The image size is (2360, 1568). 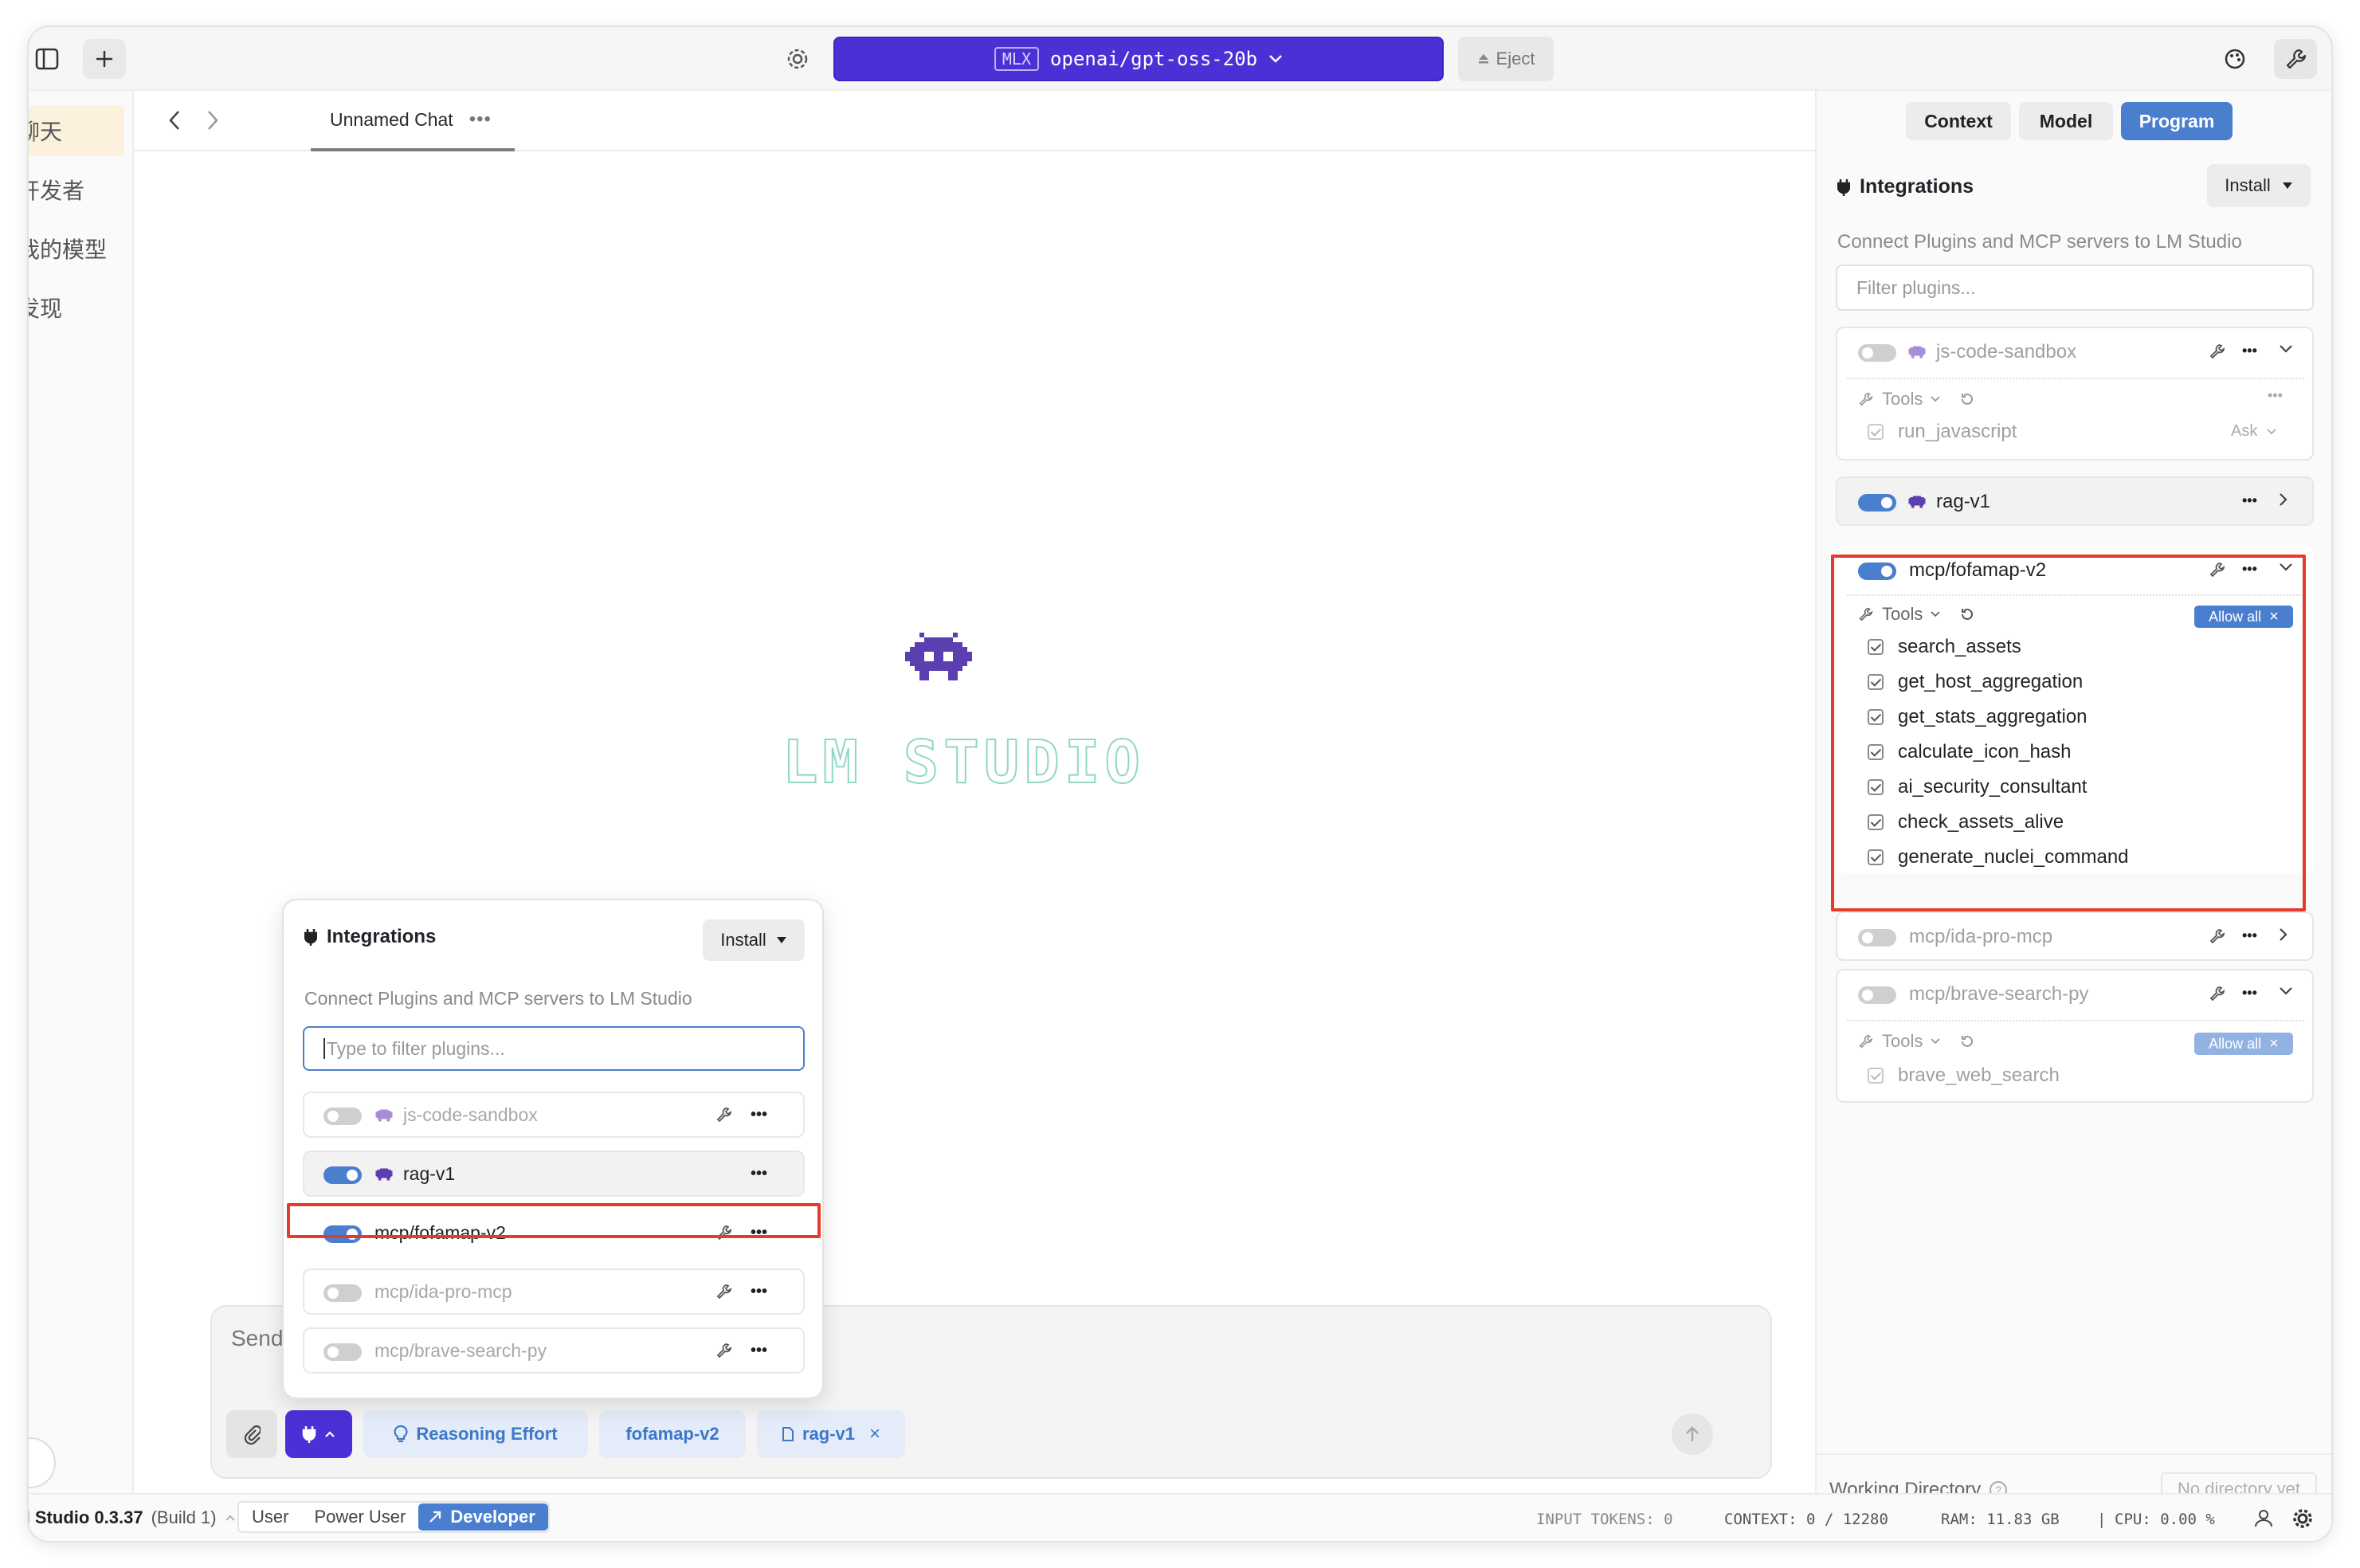 What do you see at coordinates (2253, 431) in the screenshot?
I see `permission-select: Ask` at bounding box center [2253, 431].